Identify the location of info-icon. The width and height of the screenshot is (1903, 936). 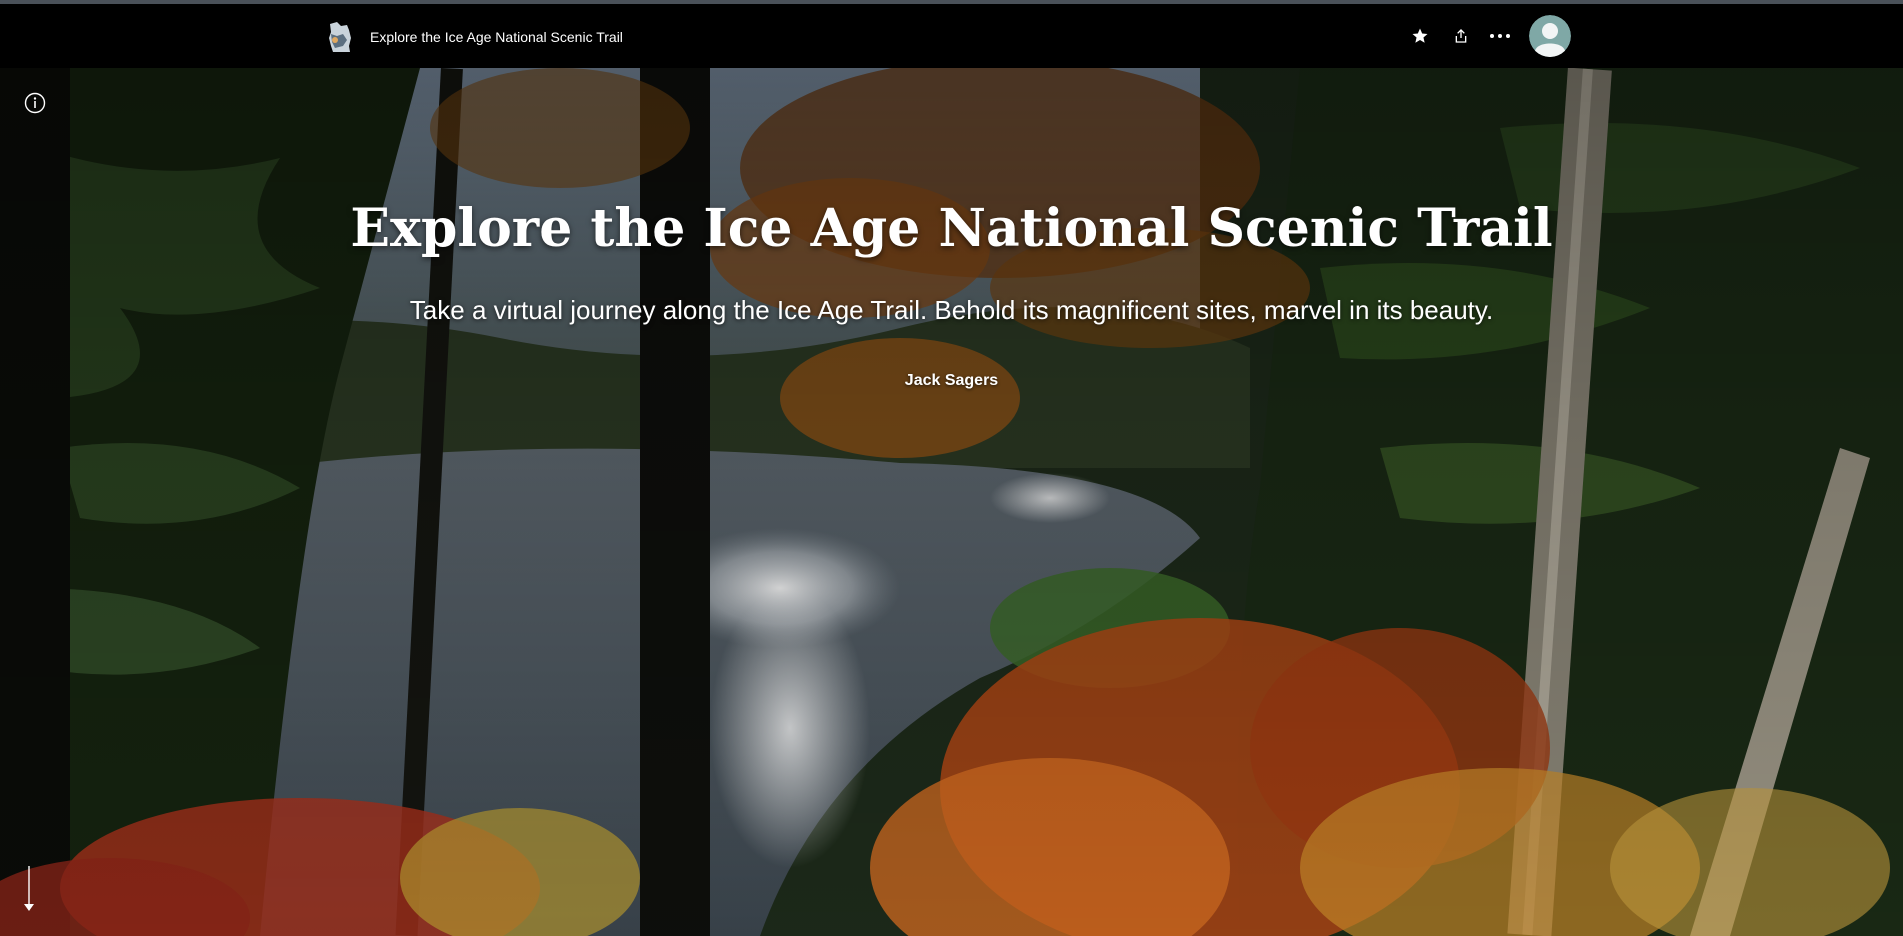
(35, 103).